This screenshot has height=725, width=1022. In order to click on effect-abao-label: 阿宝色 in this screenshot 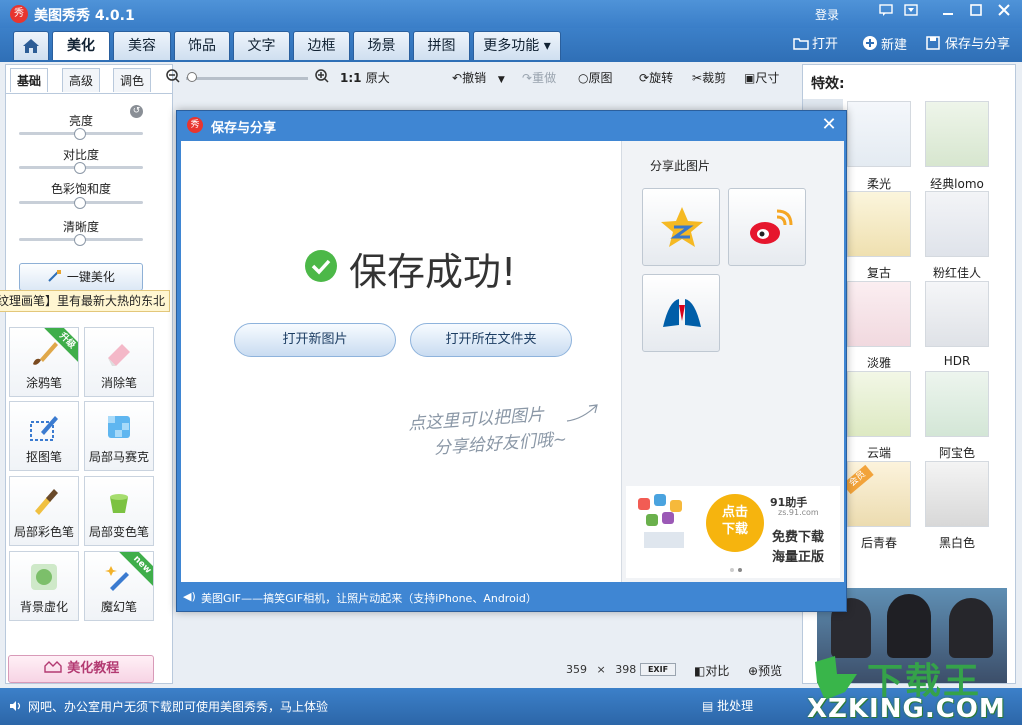, I will do `click(957, 452)`.